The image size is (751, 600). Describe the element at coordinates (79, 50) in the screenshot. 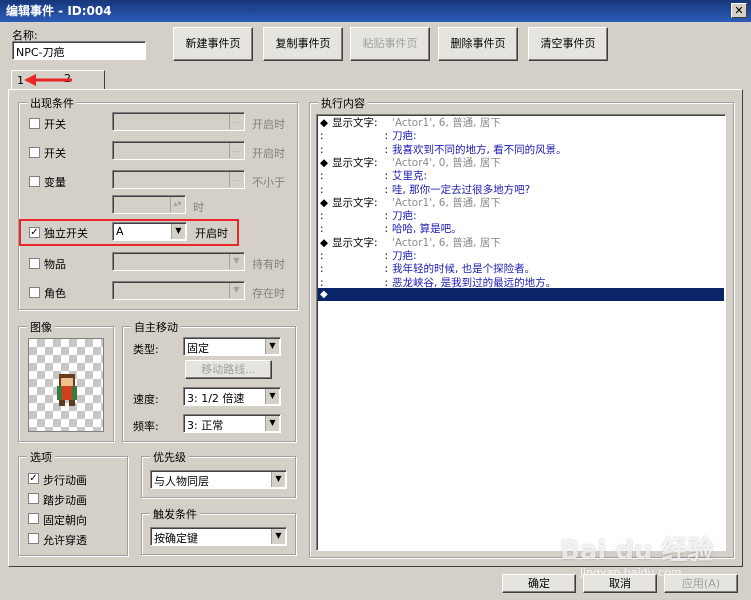

I see `event-name-input: NPC-刀疤` at that location.